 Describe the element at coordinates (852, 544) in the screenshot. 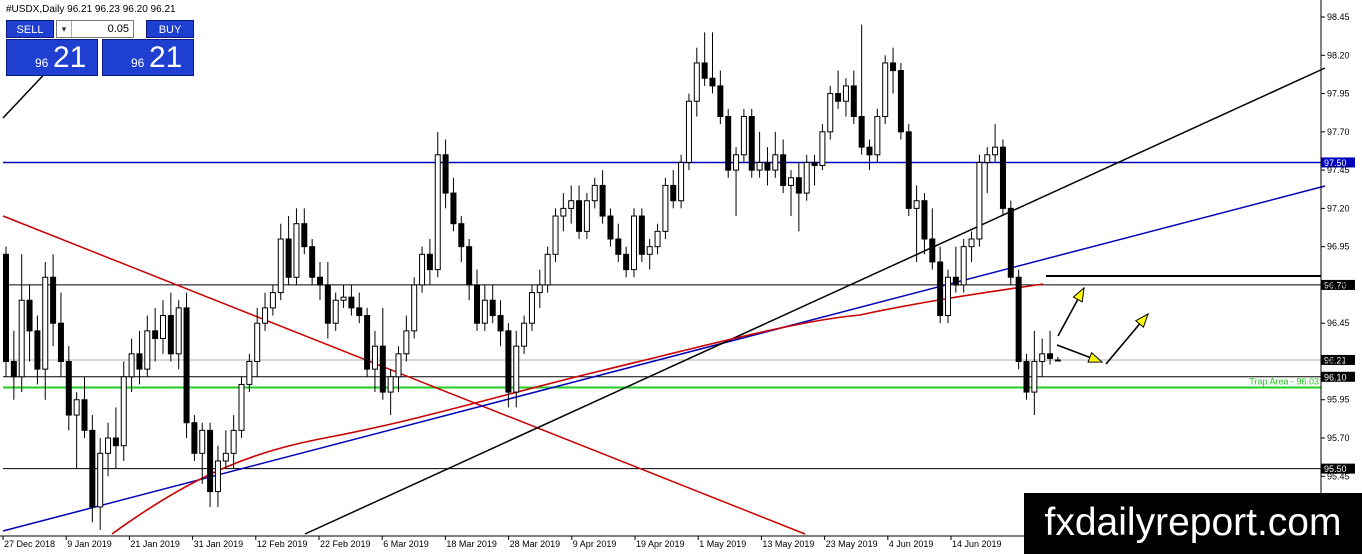

I see `x-tick-label-13: 23 May 2019` at that location.